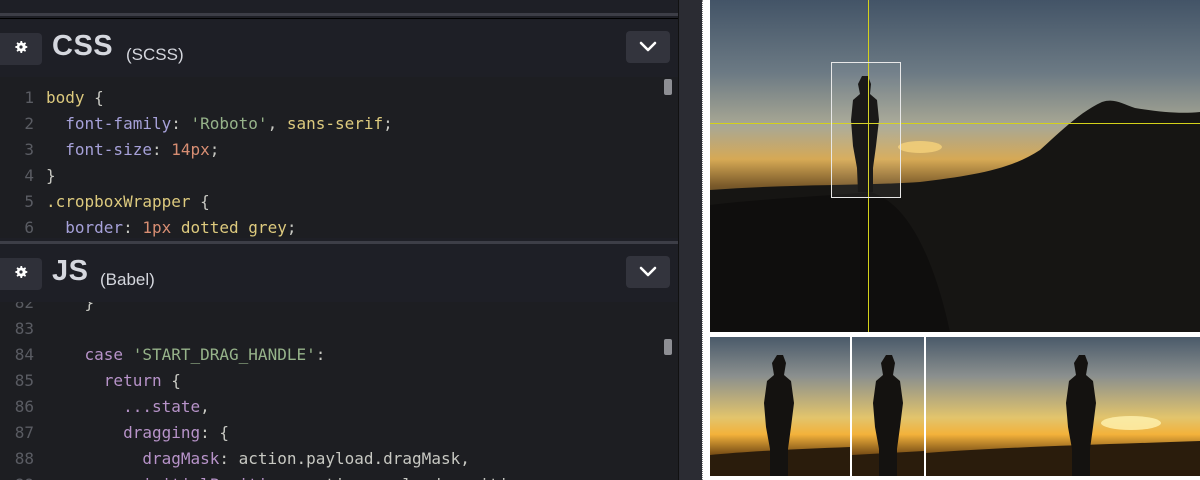 This screenshot has height=480, width=1200. What do you see at coordinates (24, 458) in the screenshot?
I see `line-number: 88` at bounding box center [24, 458].